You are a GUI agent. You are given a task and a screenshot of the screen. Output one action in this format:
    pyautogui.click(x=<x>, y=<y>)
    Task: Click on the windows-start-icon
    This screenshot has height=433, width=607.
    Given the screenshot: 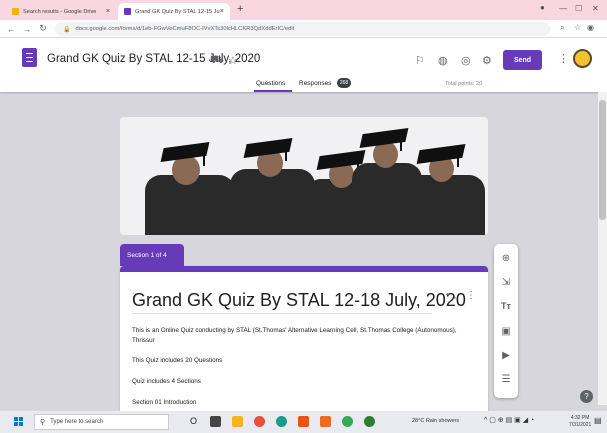 What is the action you would take?
    pyautogui.click(x=18, y=421)
    